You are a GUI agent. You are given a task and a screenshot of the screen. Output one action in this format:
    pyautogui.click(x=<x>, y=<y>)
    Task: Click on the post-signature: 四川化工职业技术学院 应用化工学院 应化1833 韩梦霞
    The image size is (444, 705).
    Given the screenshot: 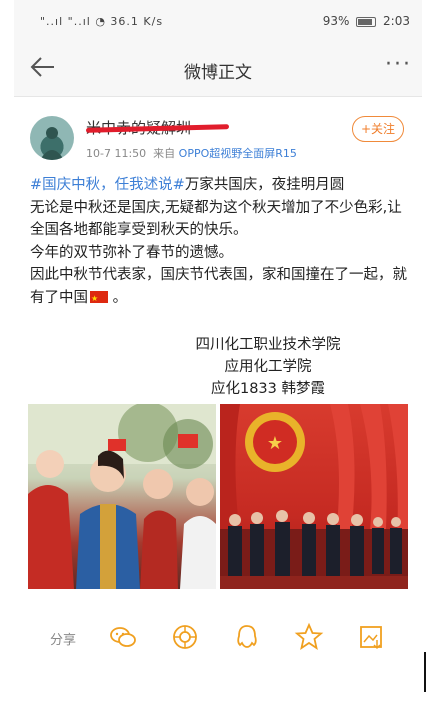 What is the action you would take?
    pyautogui.click(x=218, y=367)
    